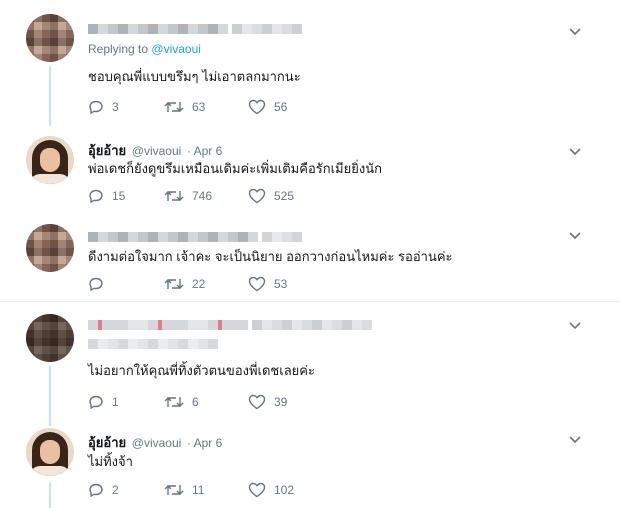  I want to click on retweet-count: 11, so click(198, 490).